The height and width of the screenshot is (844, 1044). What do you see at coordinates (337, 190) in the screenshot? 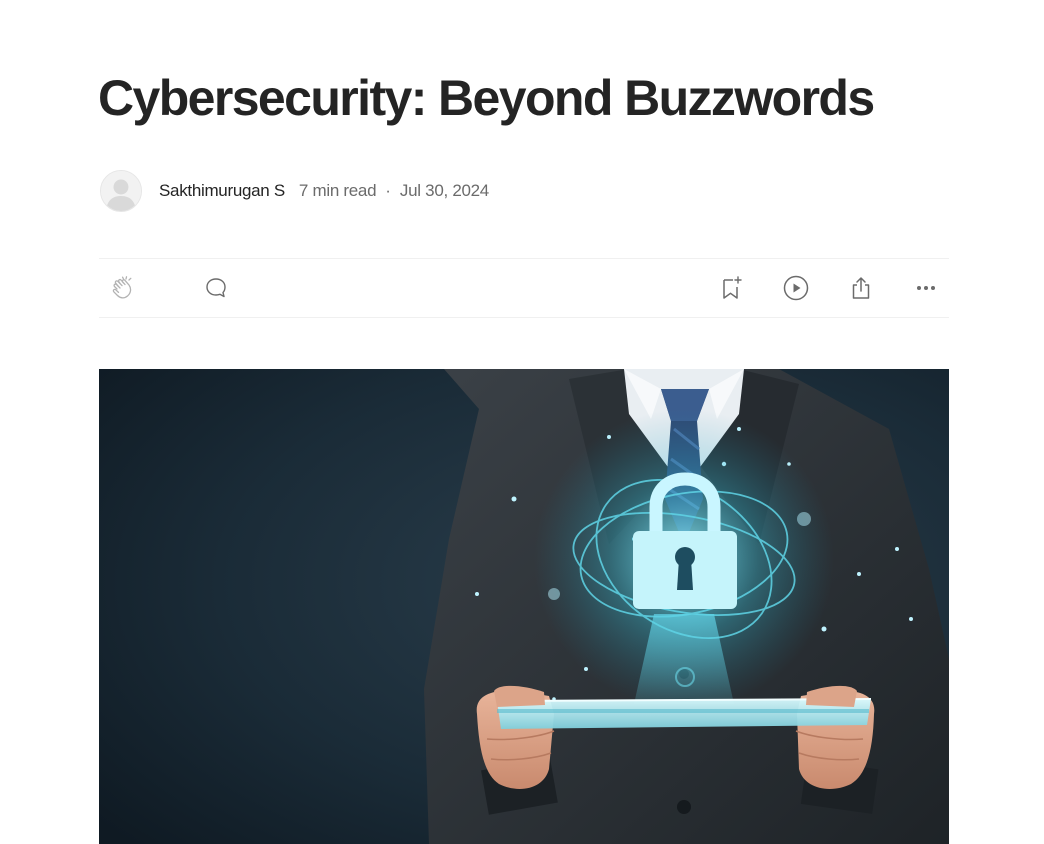
I see `read-time: 7 min read` at bounding box center [337, 190].